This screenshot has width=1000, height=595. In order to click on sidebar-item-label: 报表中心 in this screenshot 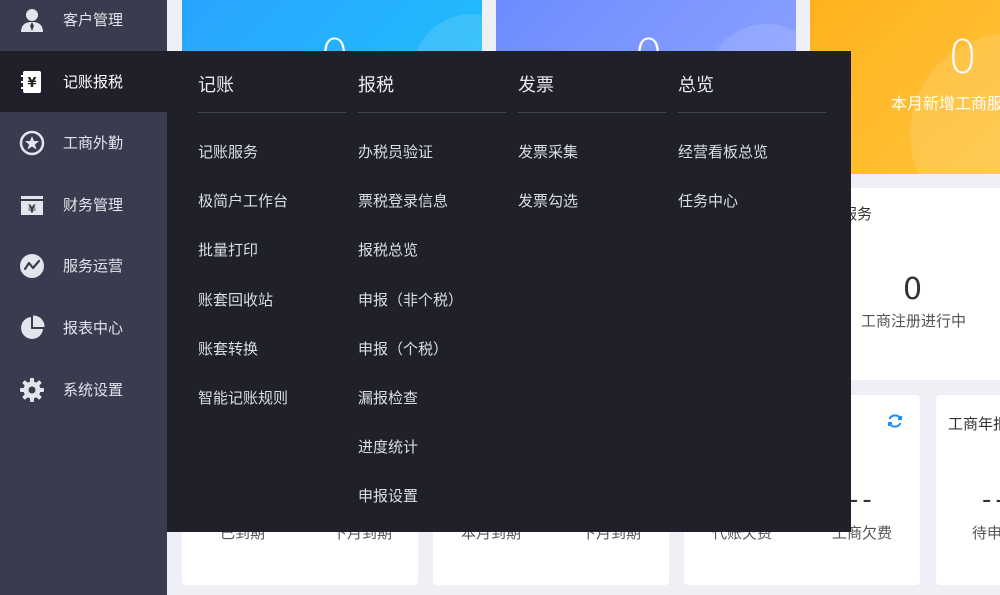, I will do `click(93, 328)`.